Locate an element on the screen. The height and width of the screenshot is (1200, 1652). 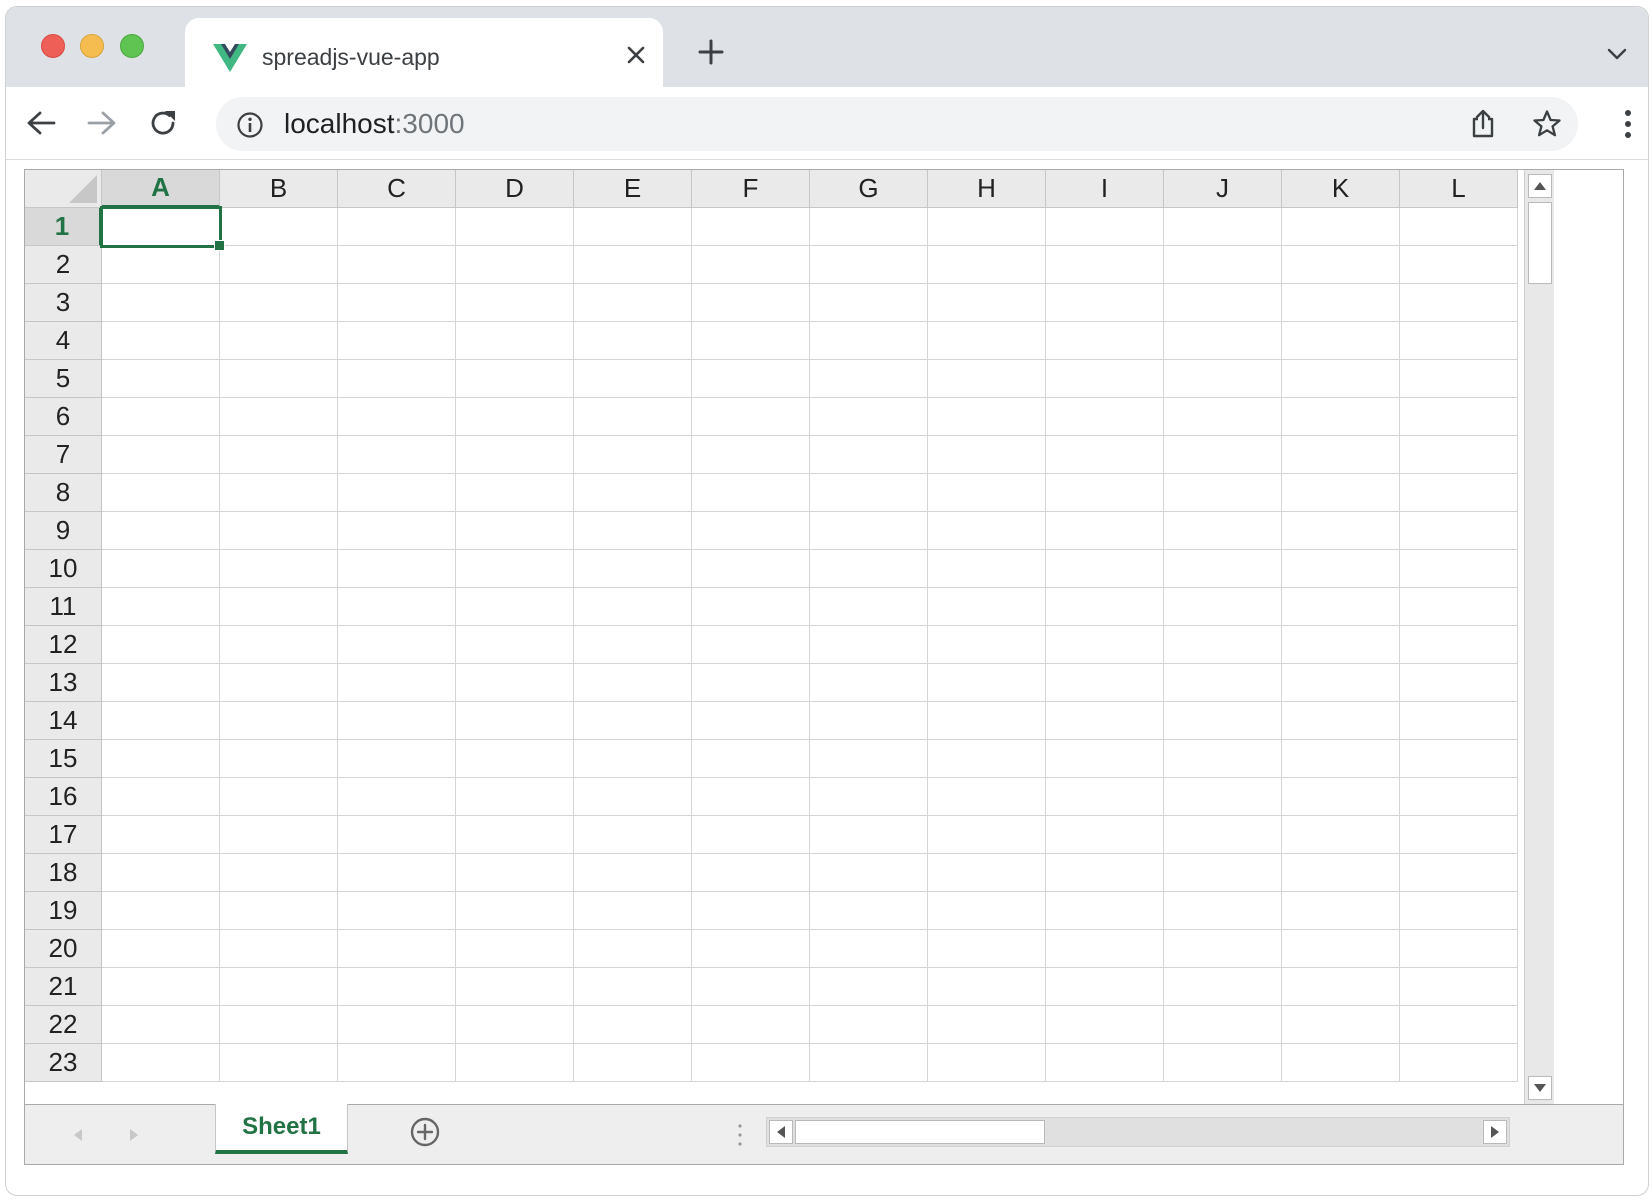
cell-l15 is located at coordinates (1459, 759).